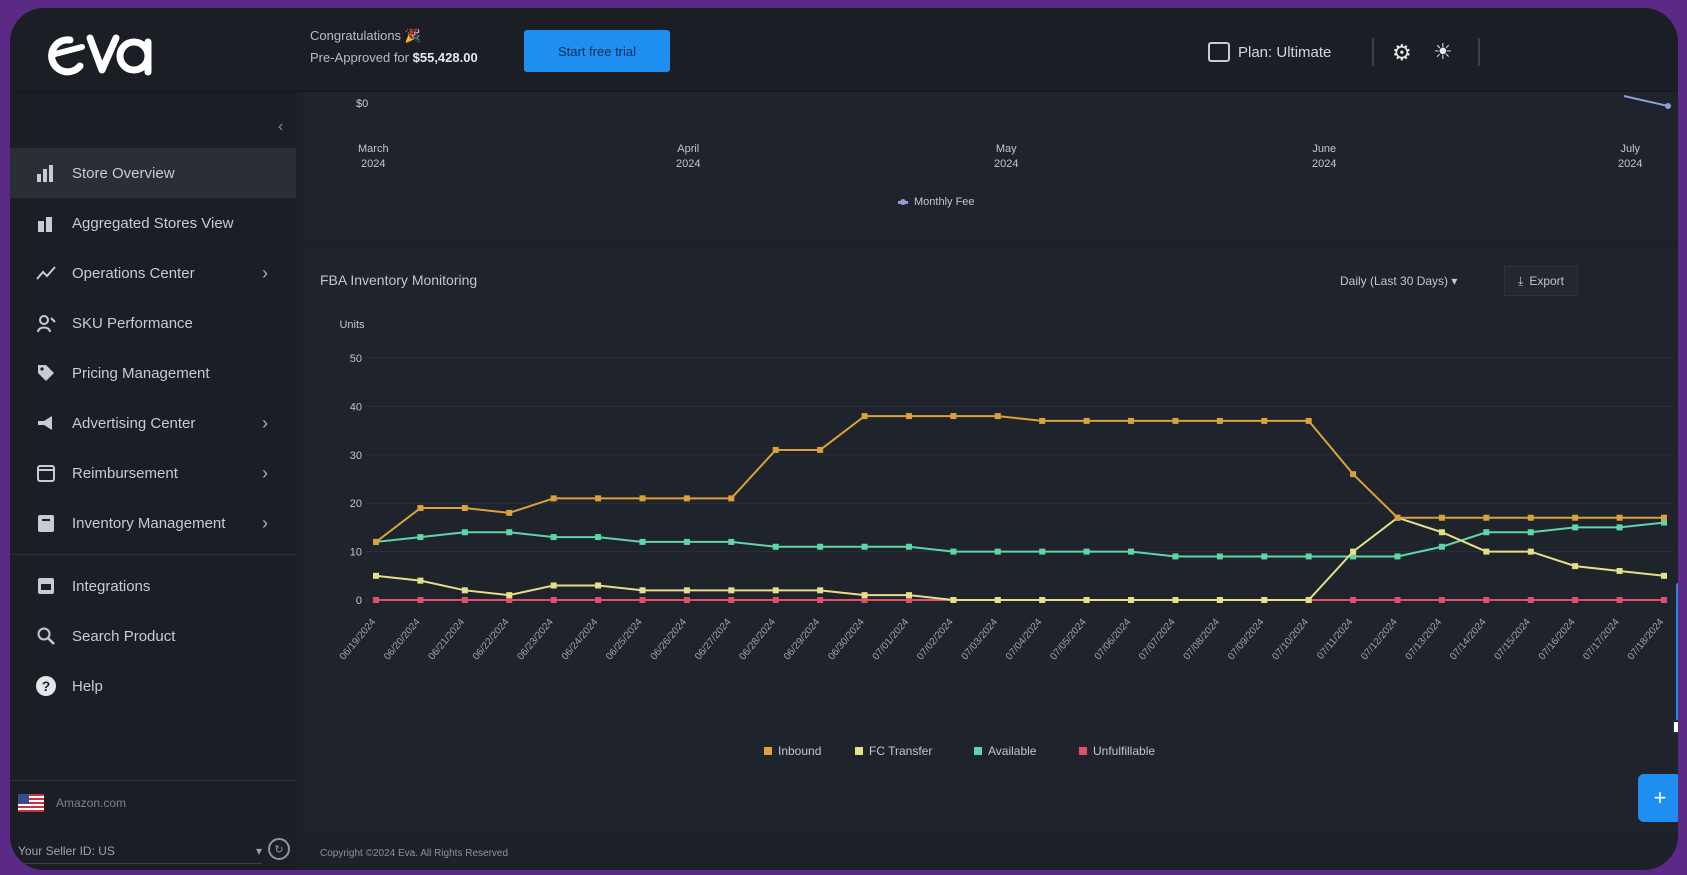 This screenshot has height=875, width=1687. What do you see at coordinates (265, 422) in the screenshot?
I see `chevron-right-icon: ›` at bounding box center [265, 422].